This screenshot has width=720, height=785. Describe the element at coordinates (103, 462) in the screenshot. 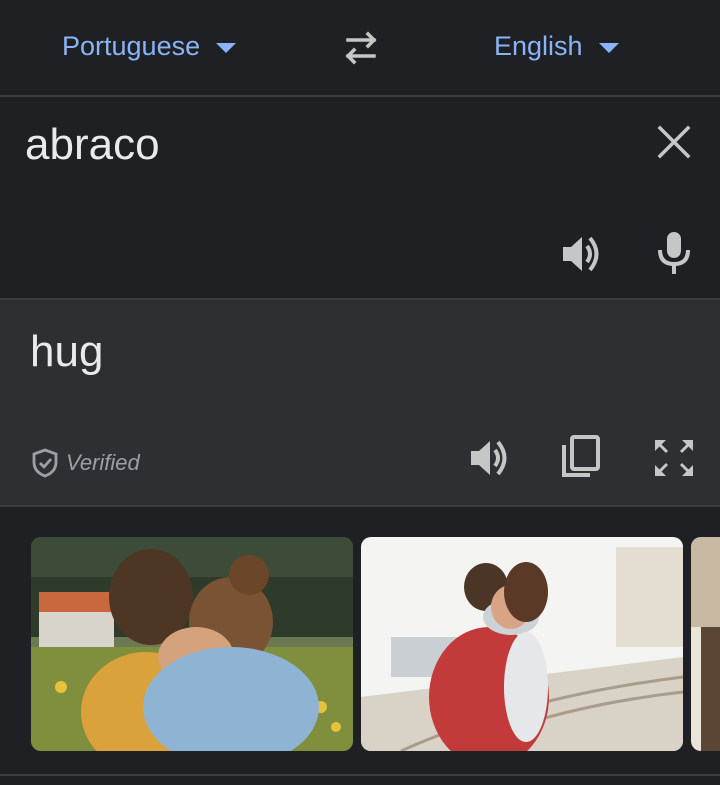

I see `verified-label: Verified` at that location.